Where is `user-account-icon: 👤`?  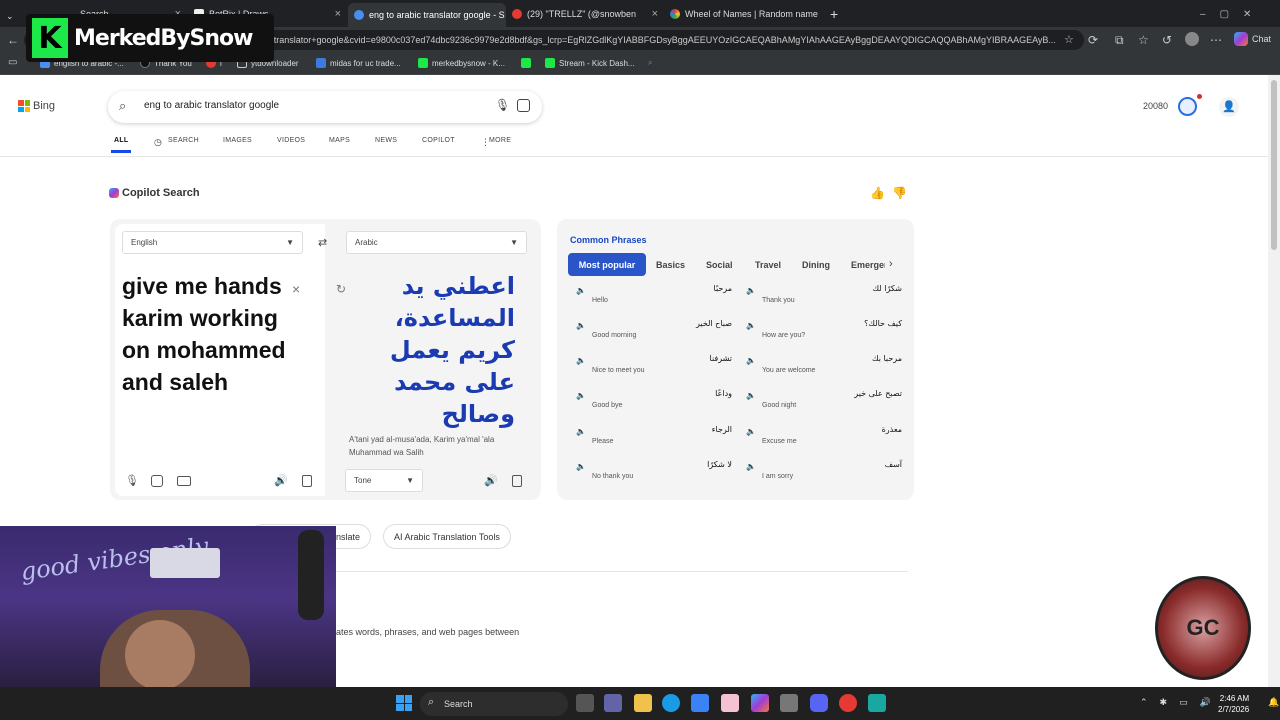
user-account-icon: 👤 is located at coordinates (1229, 107).